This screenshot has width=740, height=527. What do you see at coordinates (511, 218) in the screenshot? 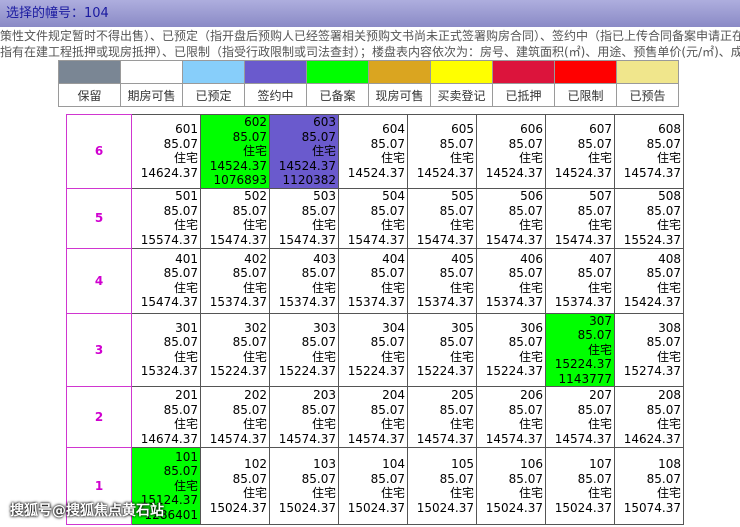
I see `unit-cell: 506 85.07 住宅 15474.37` at bounding box center [511, 218].